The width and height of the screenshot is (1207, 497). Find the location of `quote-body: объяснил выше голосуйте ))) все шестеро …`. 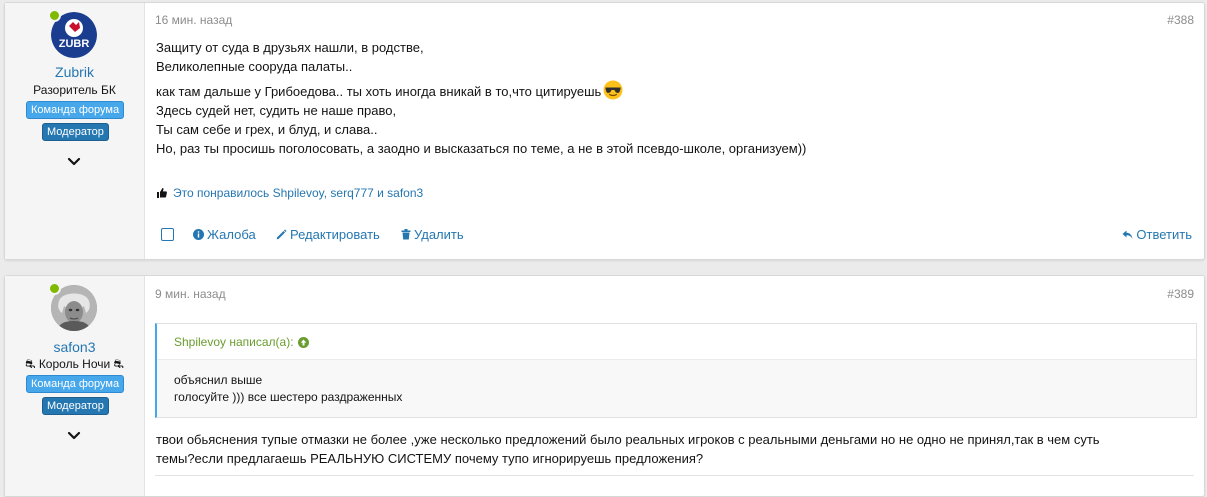

quote-body: объяснил выше голосуйте ))) все шестеро … is located at coordinates (288, 389).